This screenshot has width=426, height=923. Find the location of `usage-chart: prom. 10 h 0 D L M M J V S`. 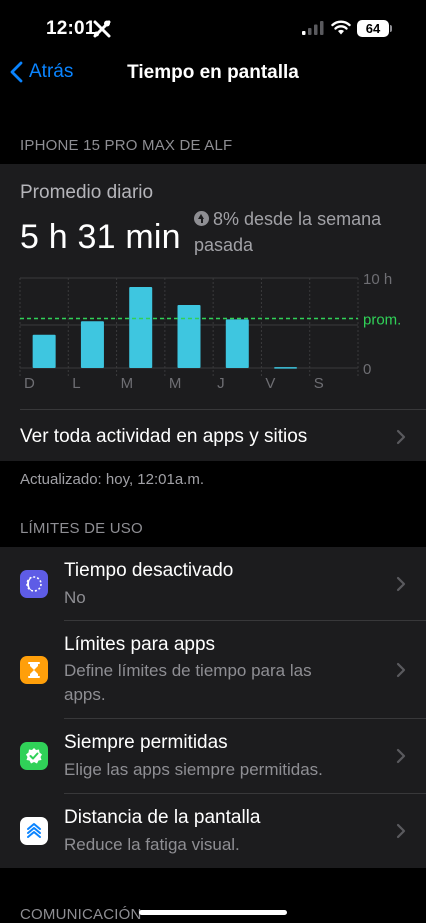

usage-chart: prom. 10 h 0 D L M M J V S is located at coordinates (213, 326).